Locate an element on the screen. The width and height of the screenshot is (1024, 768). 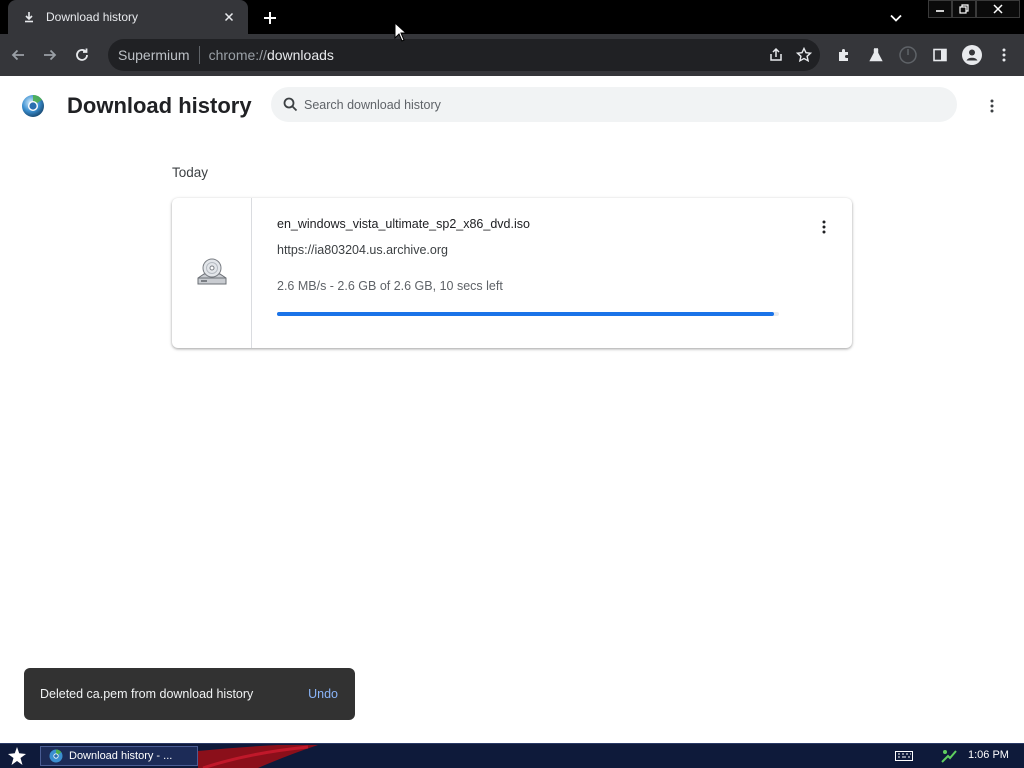
reload-icon is located at coordinates (82, 54).